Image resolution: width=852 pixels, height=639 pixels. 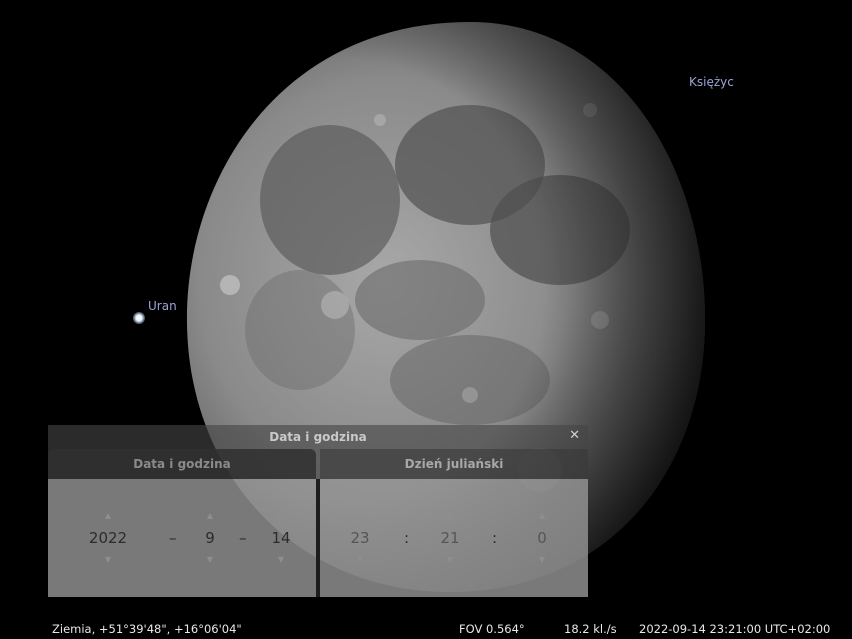 I want to click on month-value: 9, so click(x=210, y=538).